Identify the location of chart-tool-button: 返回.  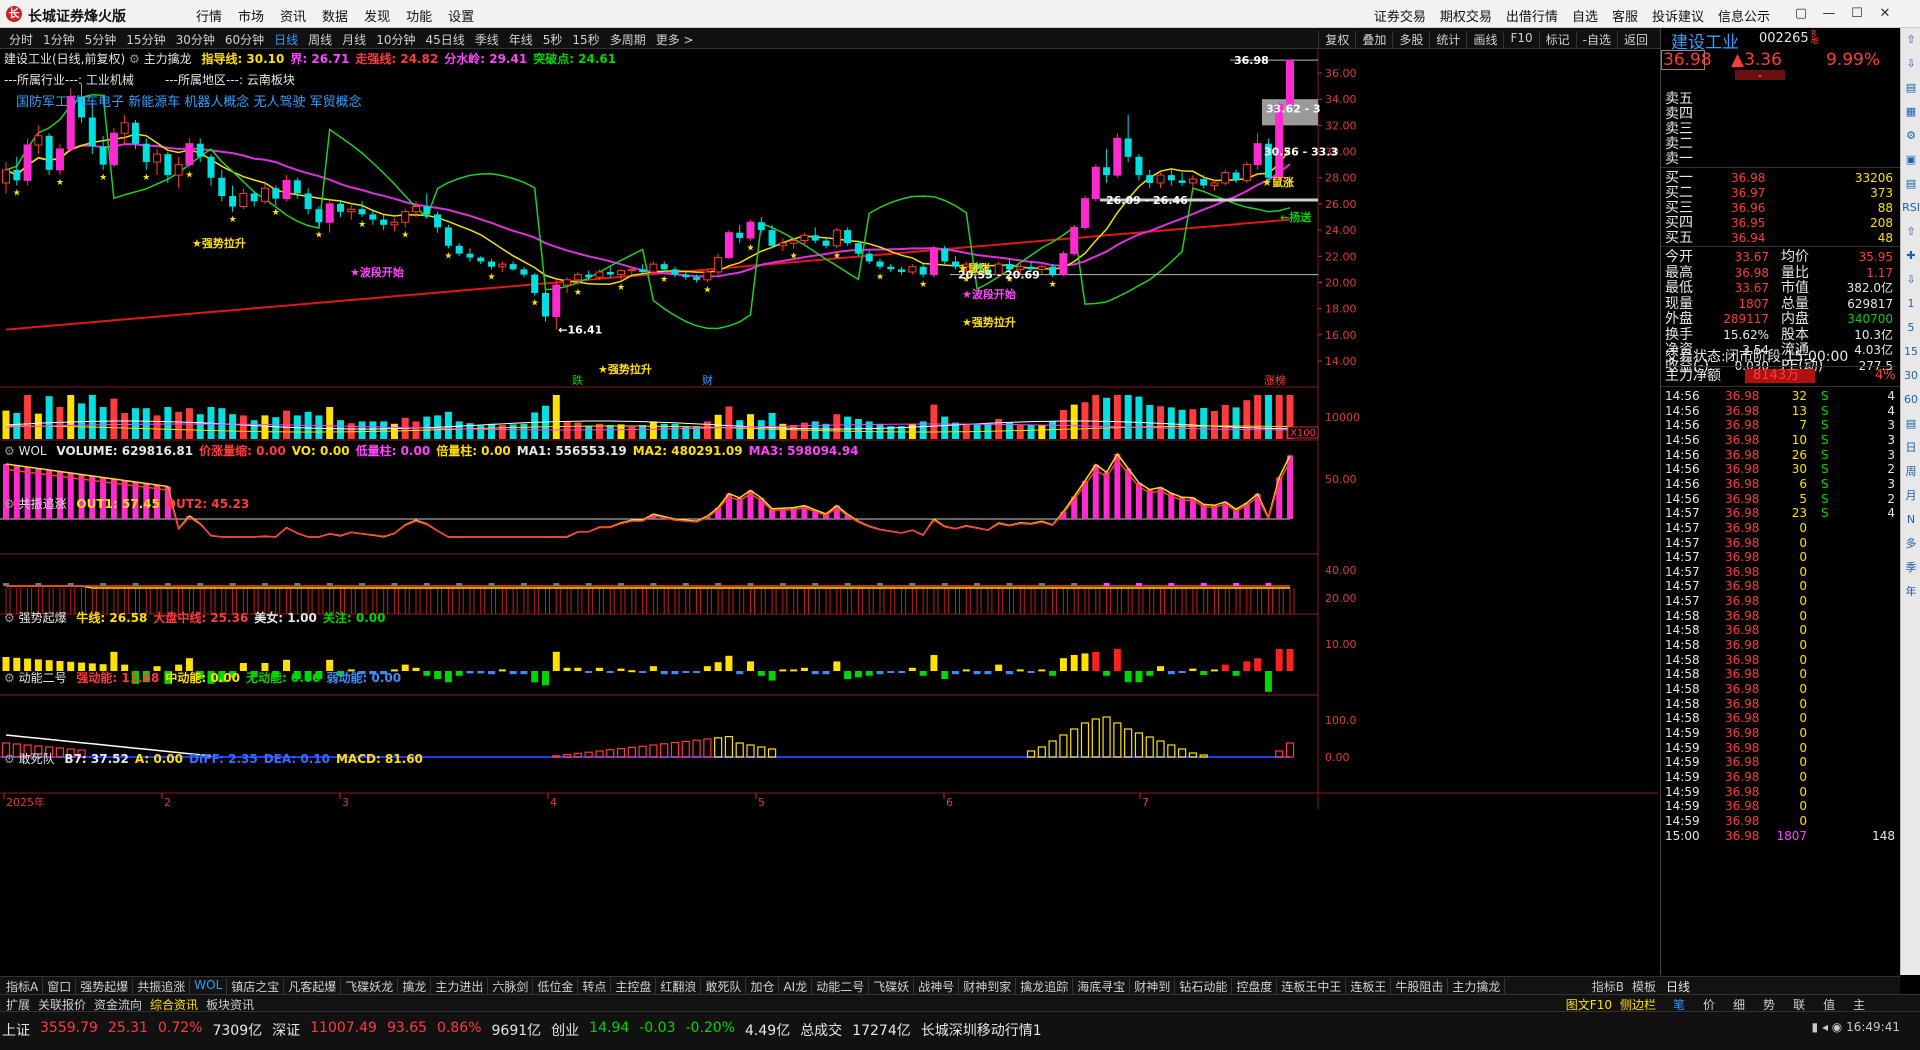
(1635, 39).